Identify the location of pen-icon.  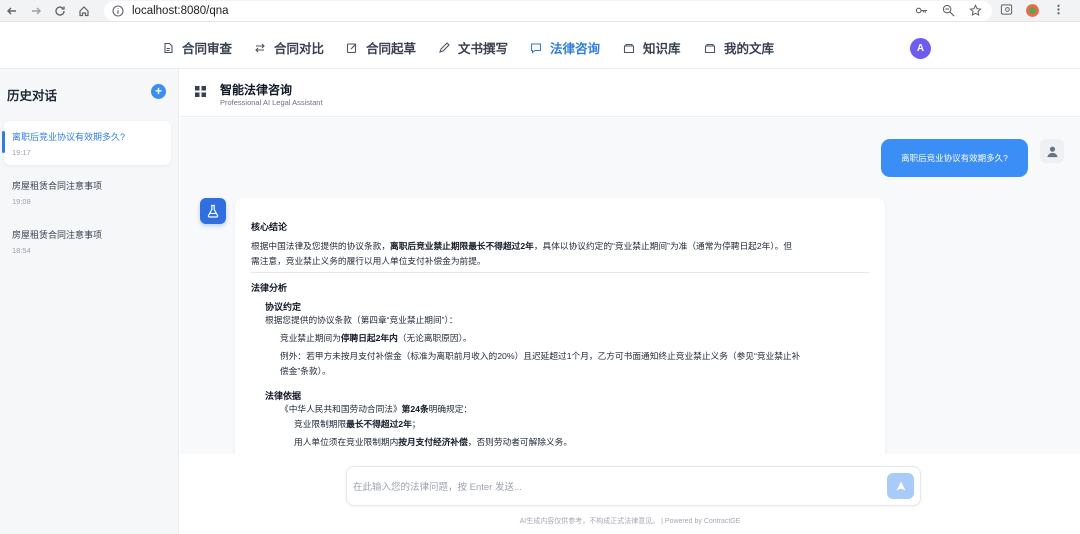
(444, 47).